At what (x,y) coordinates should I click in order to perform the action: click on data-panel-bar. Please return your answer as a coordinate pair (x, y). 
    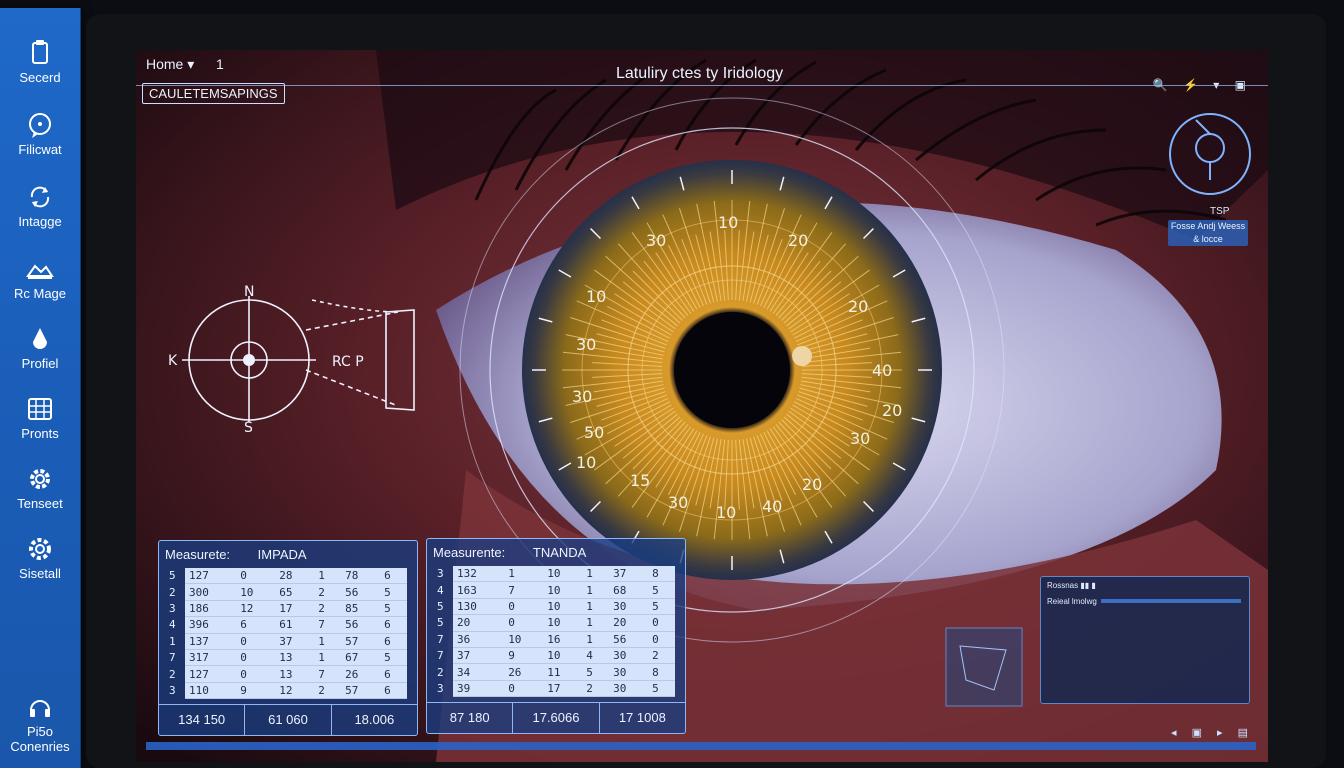
    Looking at the image, I should click on (1171, 601).